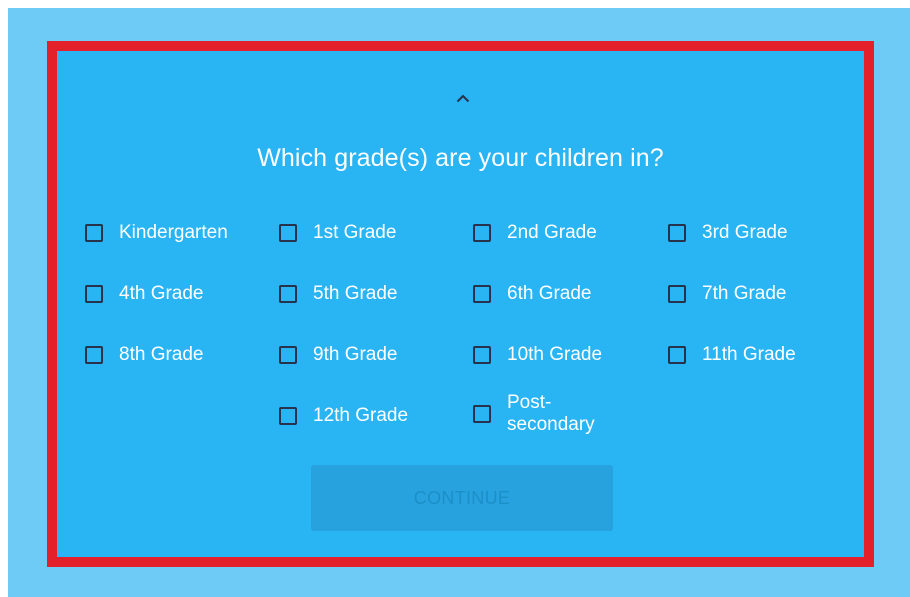 This screenshot has width=910, height=597. Describe the element at coordinates (361, 415) in the screenshot. I see `option-label: 12th Grade` at that location.